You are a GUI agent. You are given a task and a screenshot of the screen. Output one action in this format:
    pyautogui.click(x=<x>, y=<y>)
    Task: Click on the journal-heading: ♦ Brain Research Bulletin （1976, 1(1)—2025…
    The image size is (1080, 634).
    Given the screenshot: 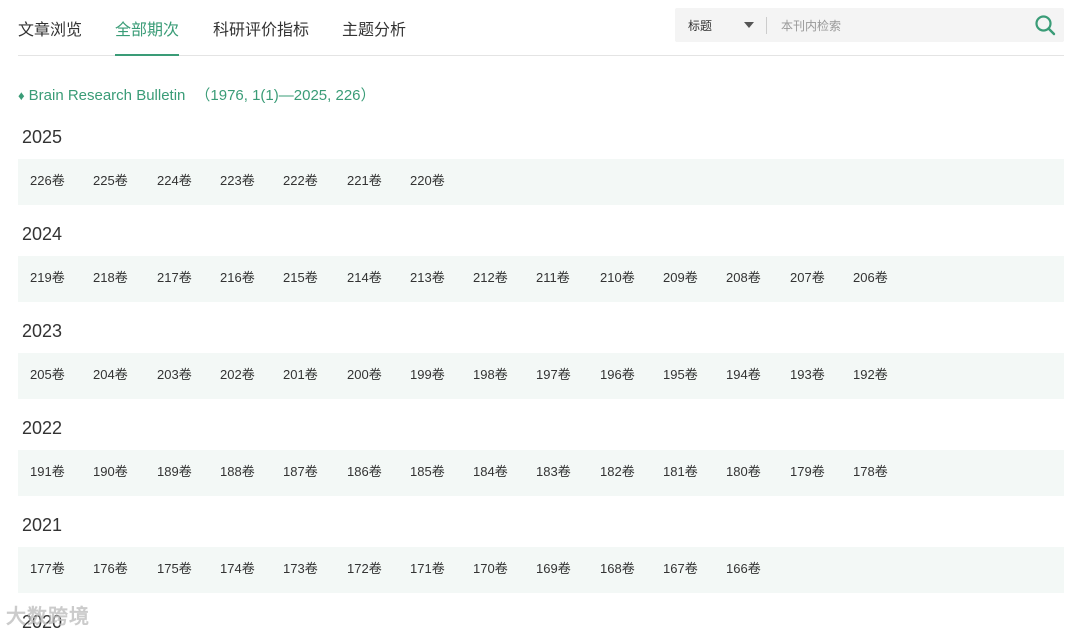 What is the action you would take?
    pyautogui.click(x=197, y=96)
    